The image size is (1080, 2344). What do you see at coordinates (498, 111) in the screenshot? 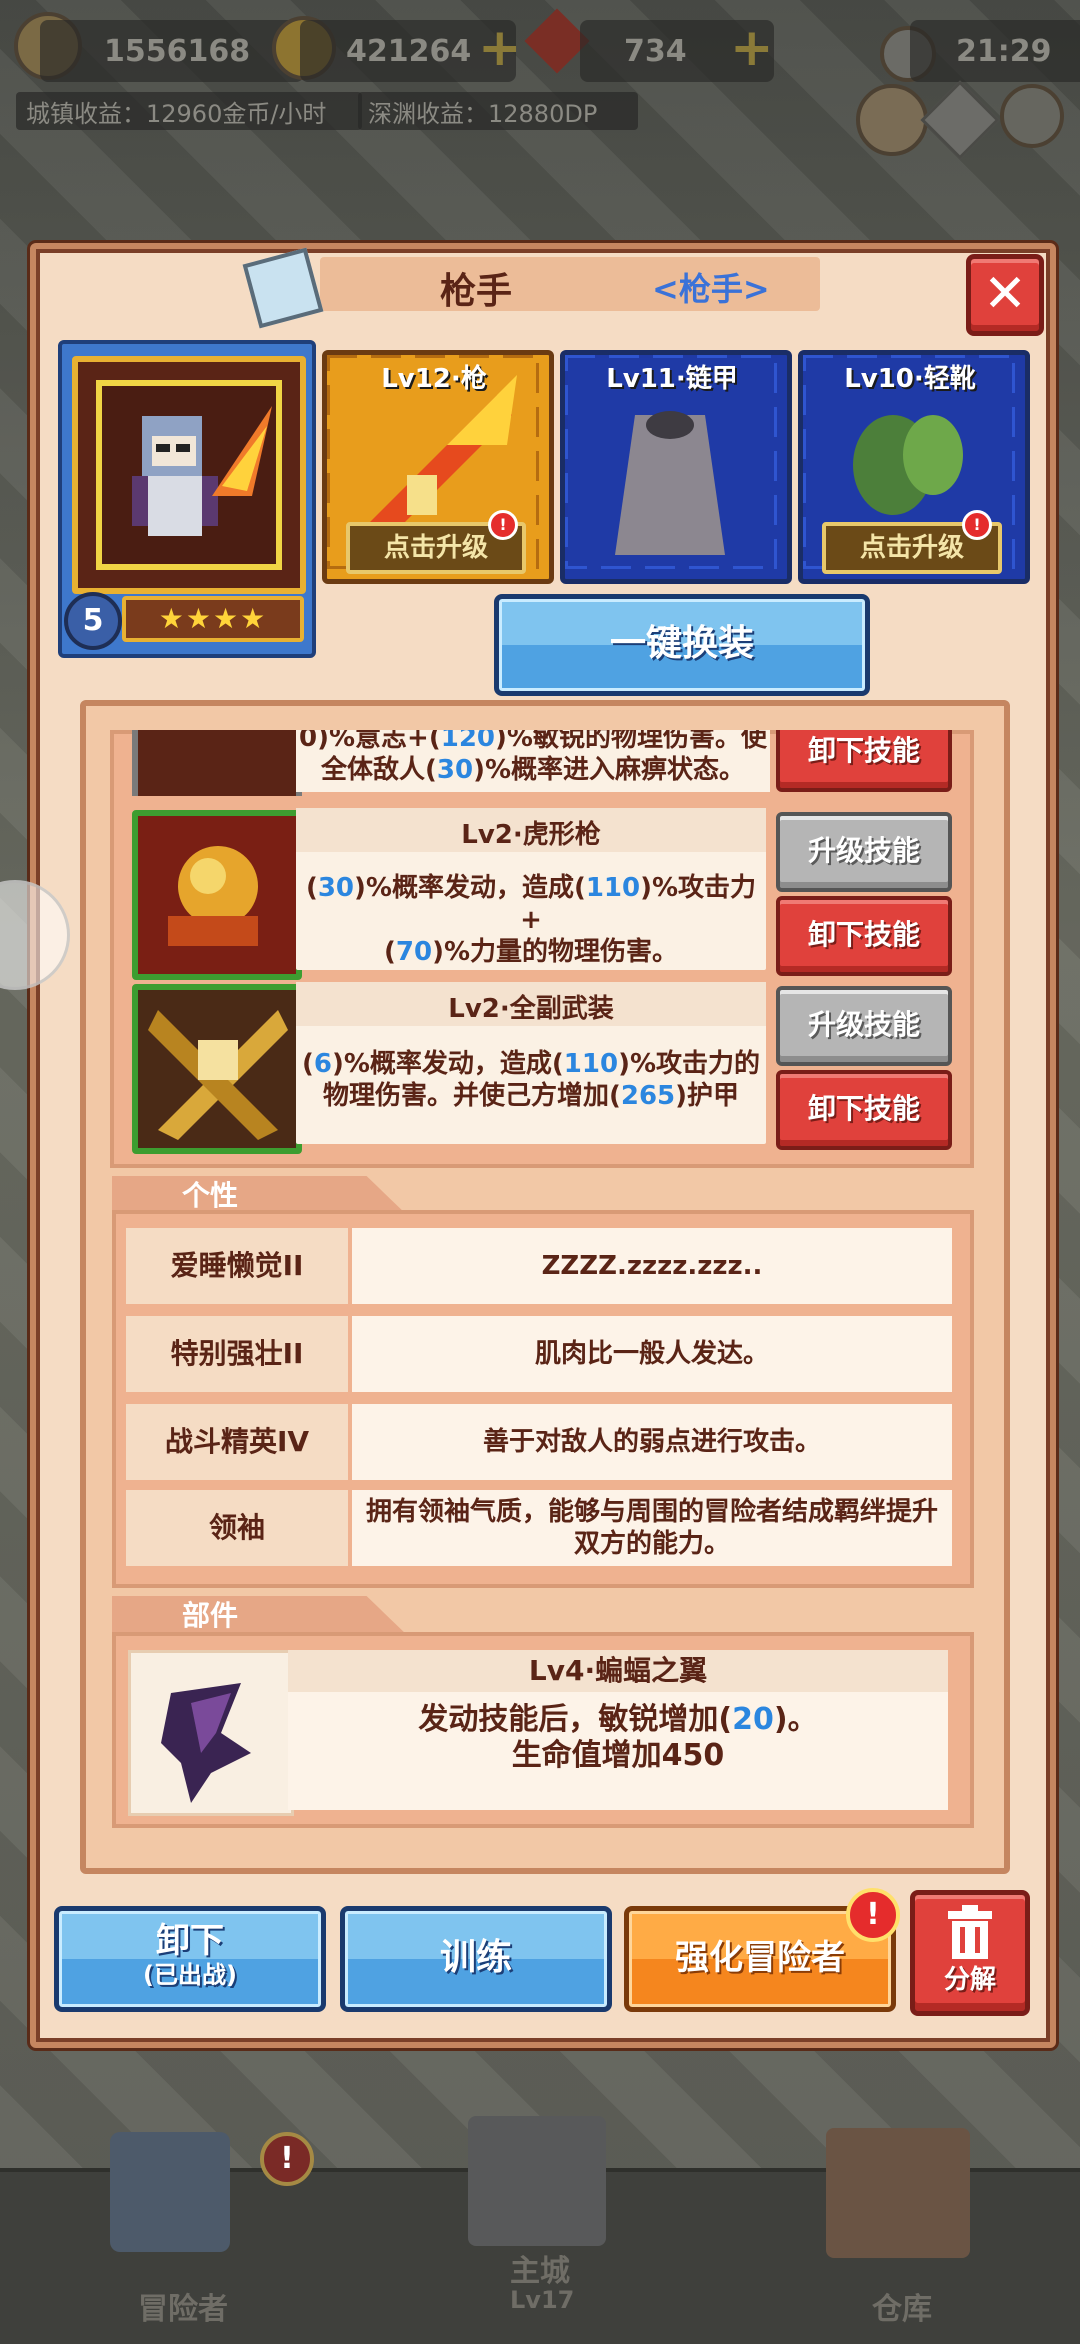
I see `abyss-income: 深渊收益：12880DP` at bounding box center [498, 111].